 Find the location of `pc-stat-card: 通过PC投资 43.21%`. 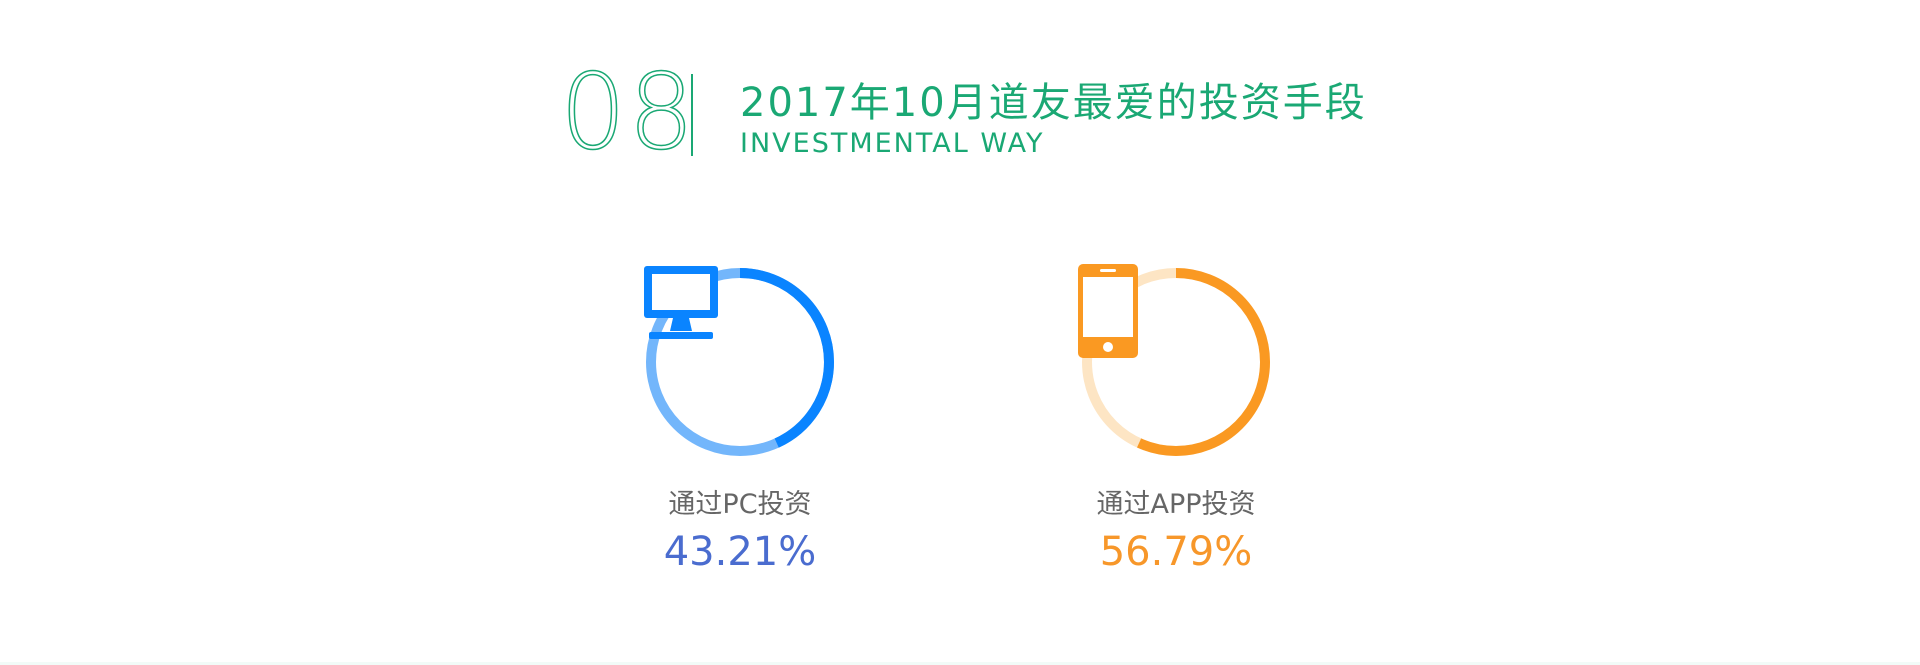

pc-stat-card: 通过PC投资 43.21% is located at coordinates (740, 419).